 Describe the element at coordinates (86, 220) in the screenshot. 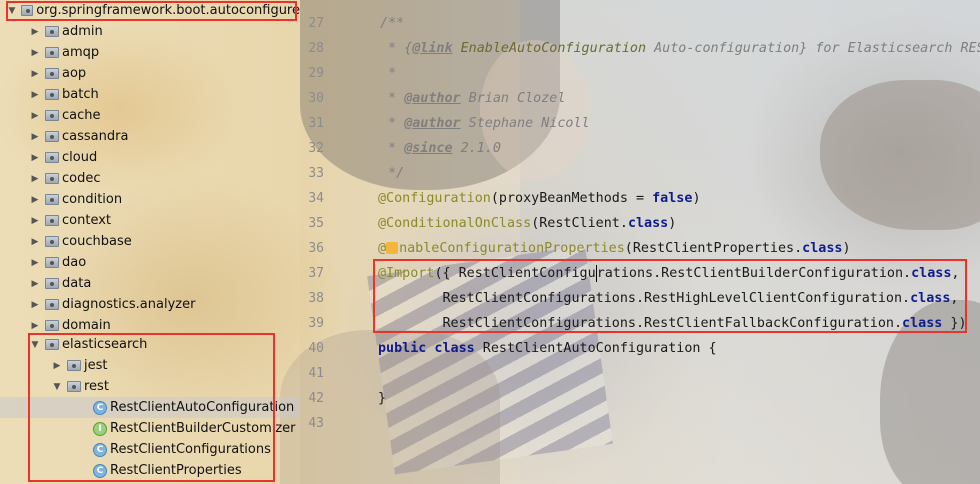

I see `tree-item-label: context` at that location.